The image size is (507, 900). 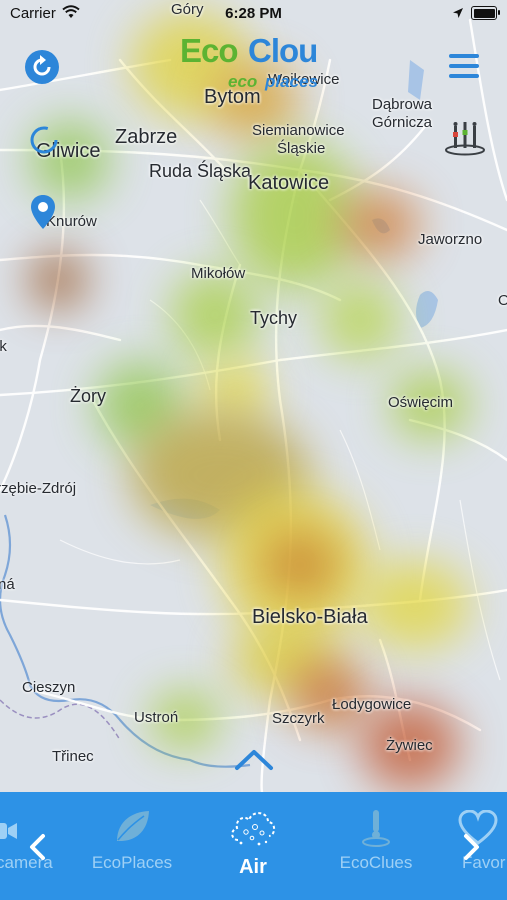 What do you see at coordinates (471, 847) in the screenshot?
I see `tab-scroll-right-chevron-icon` at bounding box center [471, 847].